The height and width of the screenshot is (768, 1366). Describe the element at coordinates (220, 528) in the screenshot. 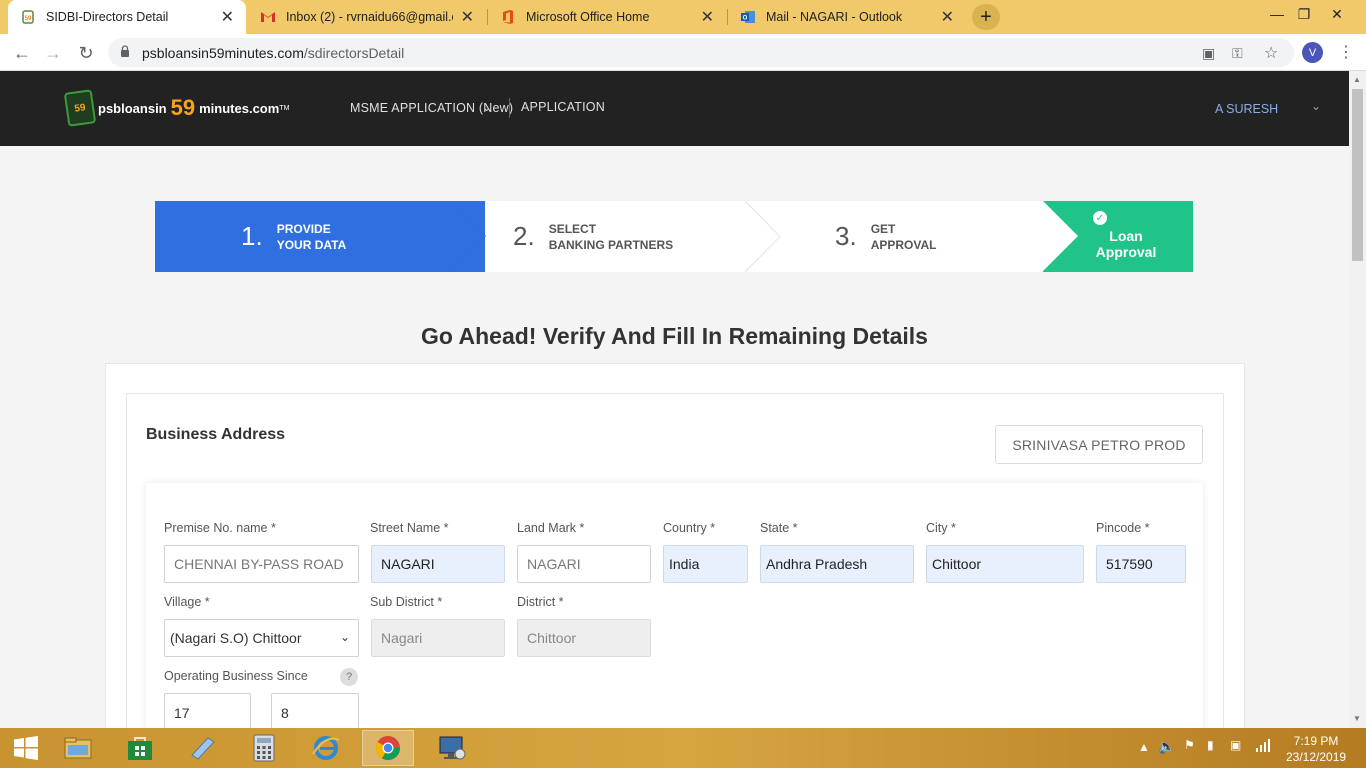

I see `premise-label: Premise No. name *` at that location.